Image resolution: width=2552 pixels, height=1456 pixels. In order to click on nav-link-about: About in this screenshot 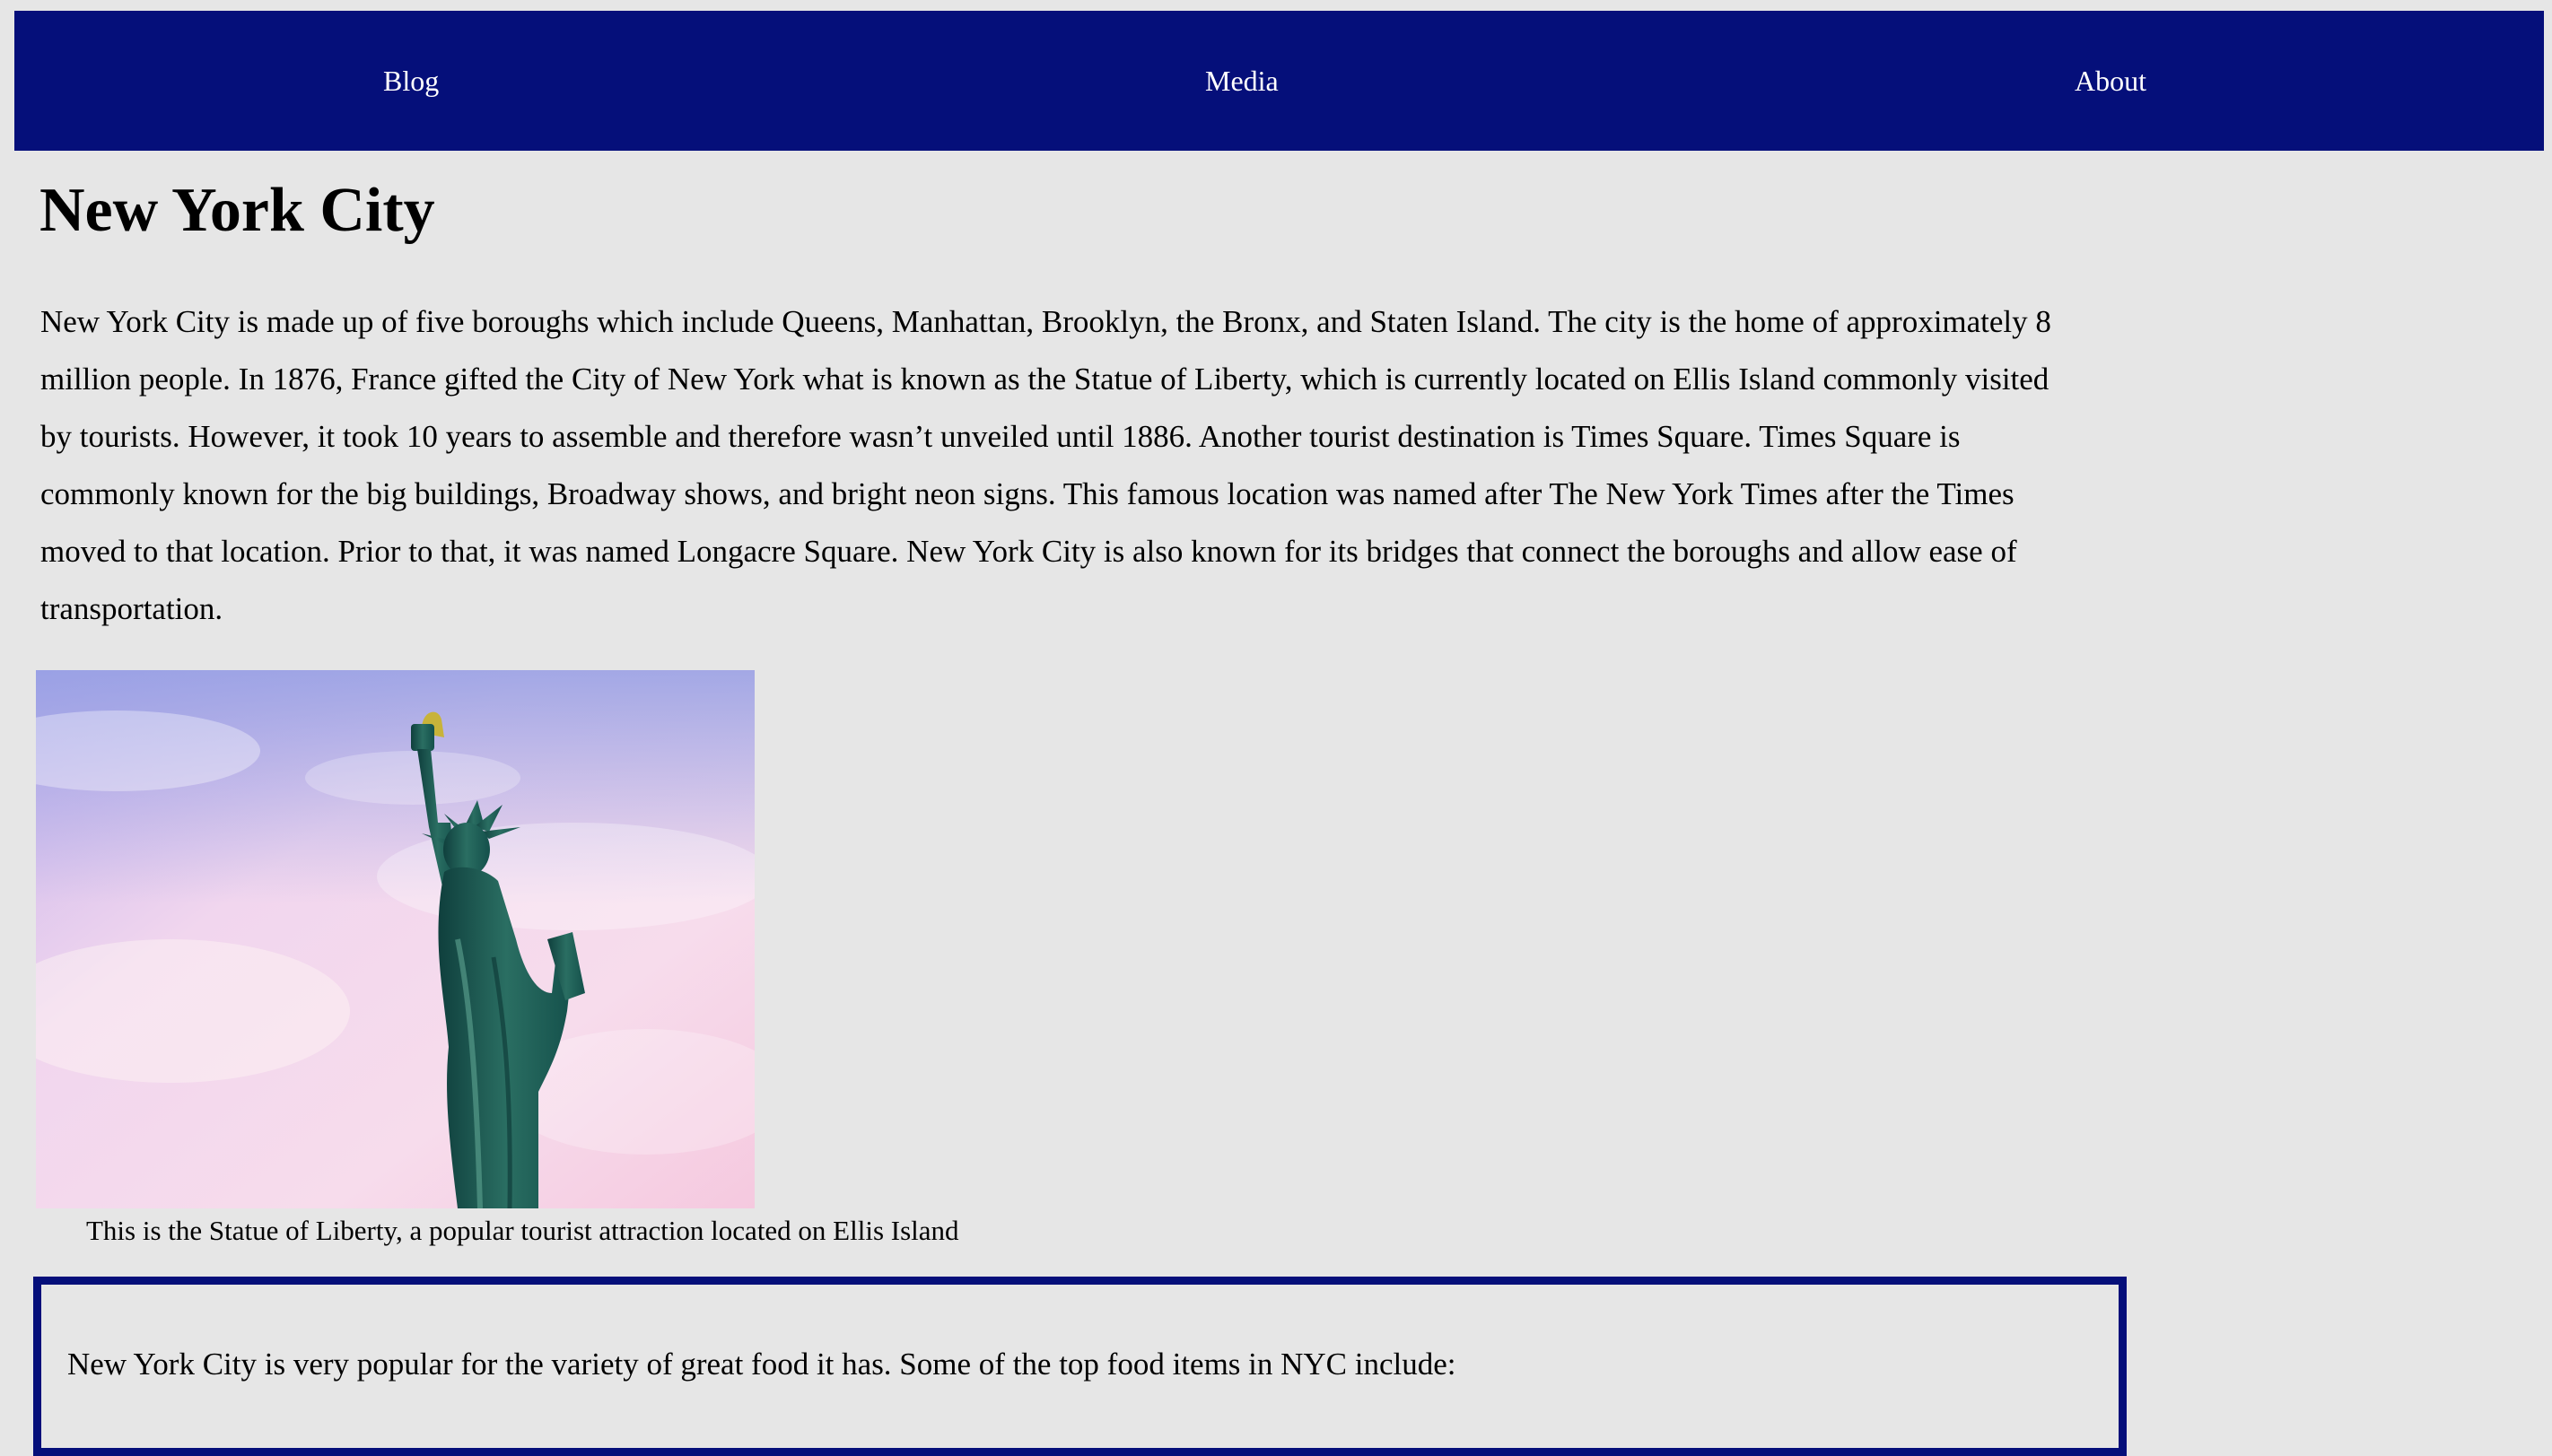, I will do `click(2111, 81)`.